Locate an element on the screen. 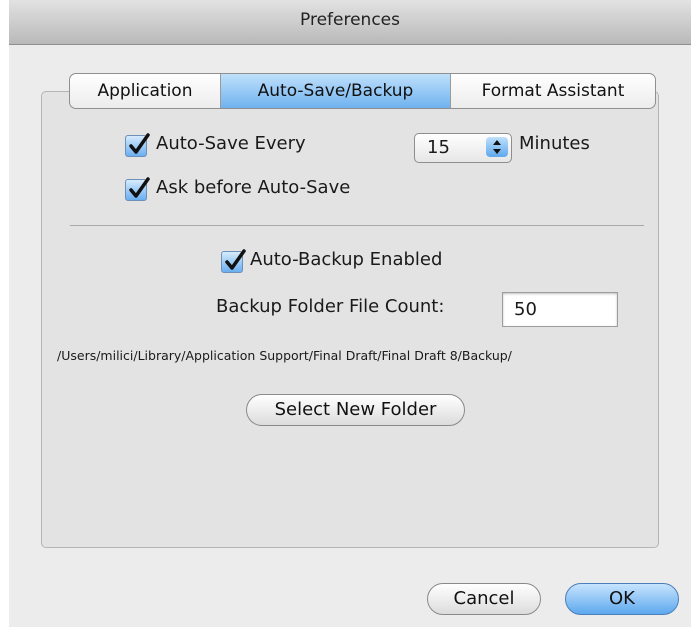  auto-save-checkbox is located at coordinates (137, 145).